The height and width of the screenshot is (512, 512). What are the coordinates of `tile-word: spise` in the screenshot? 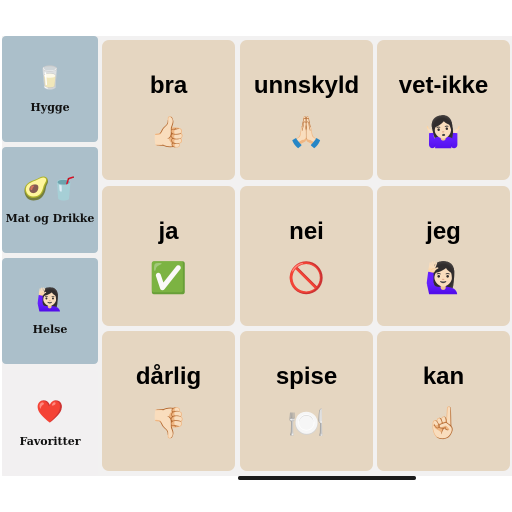 It's located at (306, 376).